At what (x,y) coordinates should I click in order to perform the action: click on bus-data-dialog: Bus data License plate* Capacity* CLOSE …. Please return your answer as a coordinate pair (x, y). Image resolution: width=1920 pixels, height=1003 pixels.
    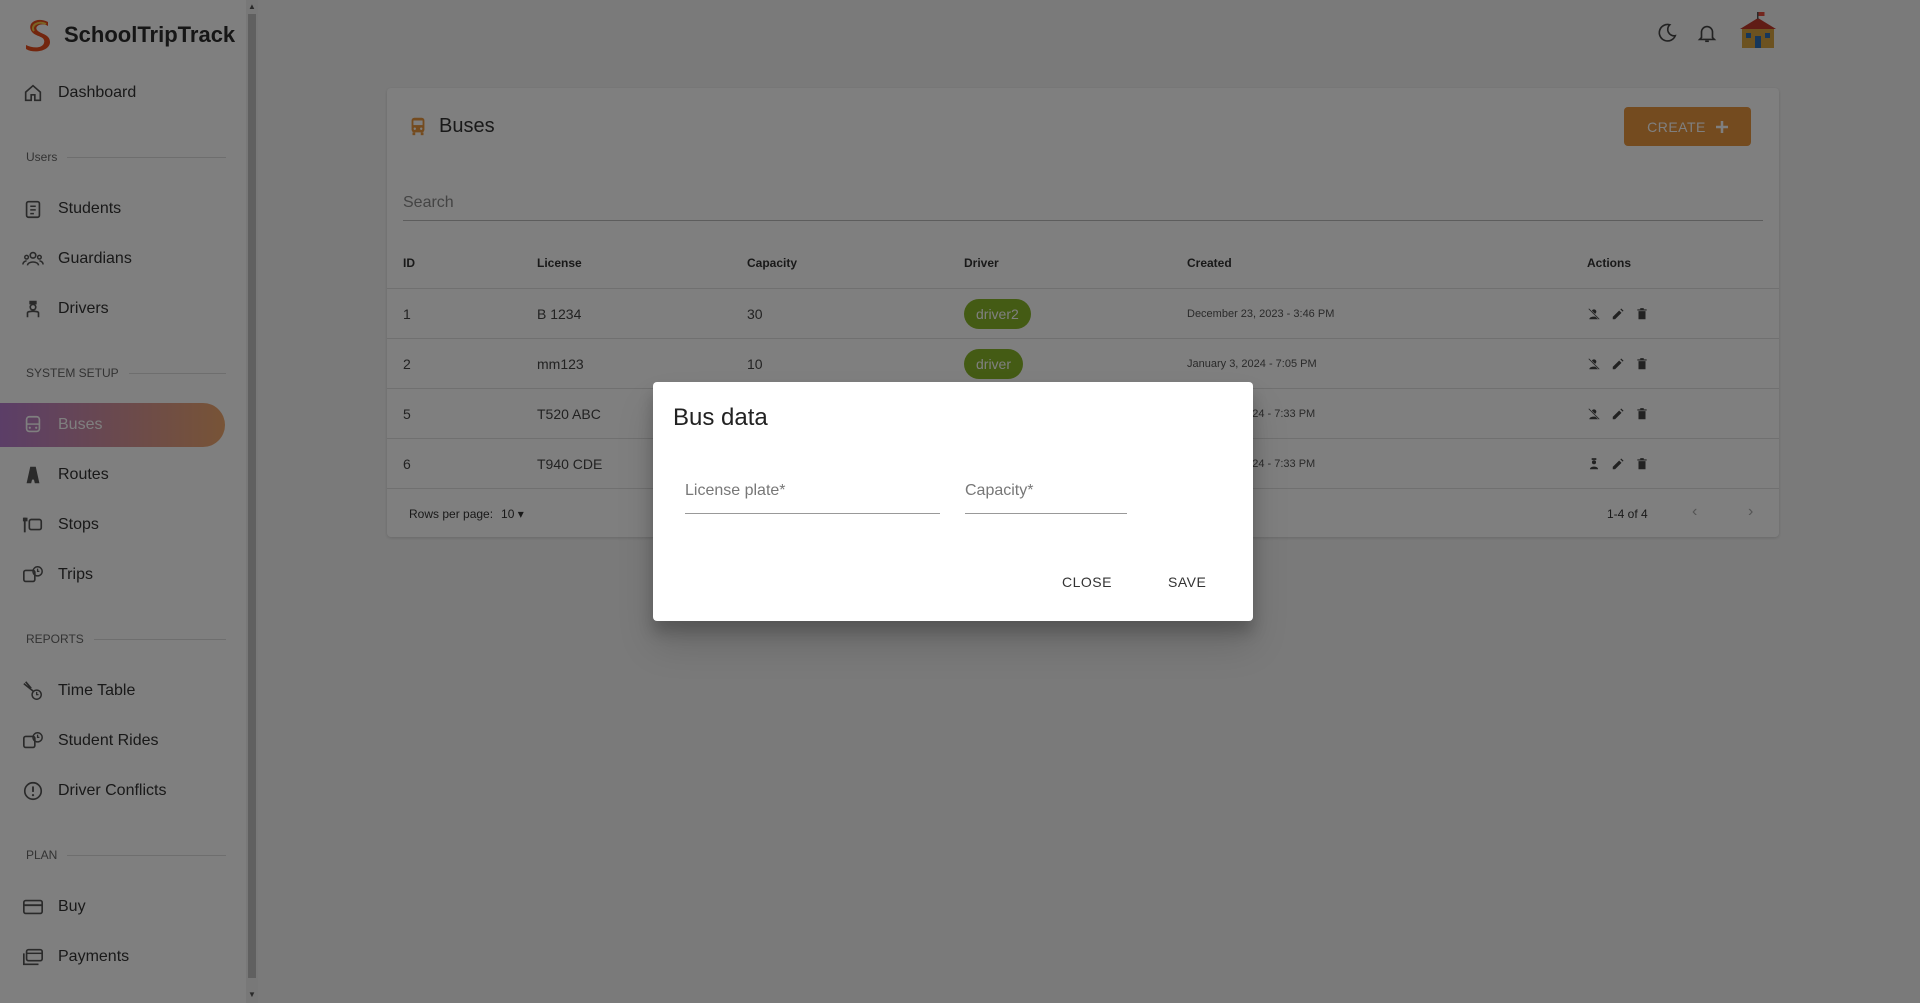
    Looking at the image, I should click on (953, 501).